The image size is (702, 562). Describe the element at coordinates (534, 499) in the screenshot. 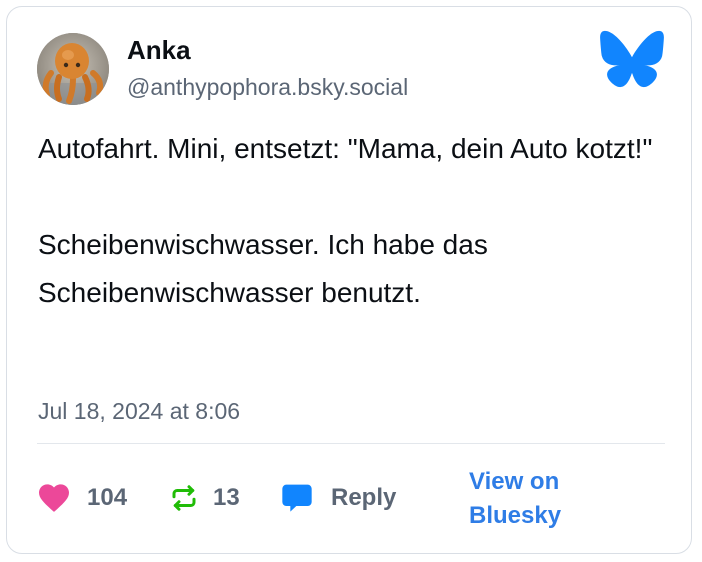

I see `view-on-bluesky-link: View on Bluesky` at that location.